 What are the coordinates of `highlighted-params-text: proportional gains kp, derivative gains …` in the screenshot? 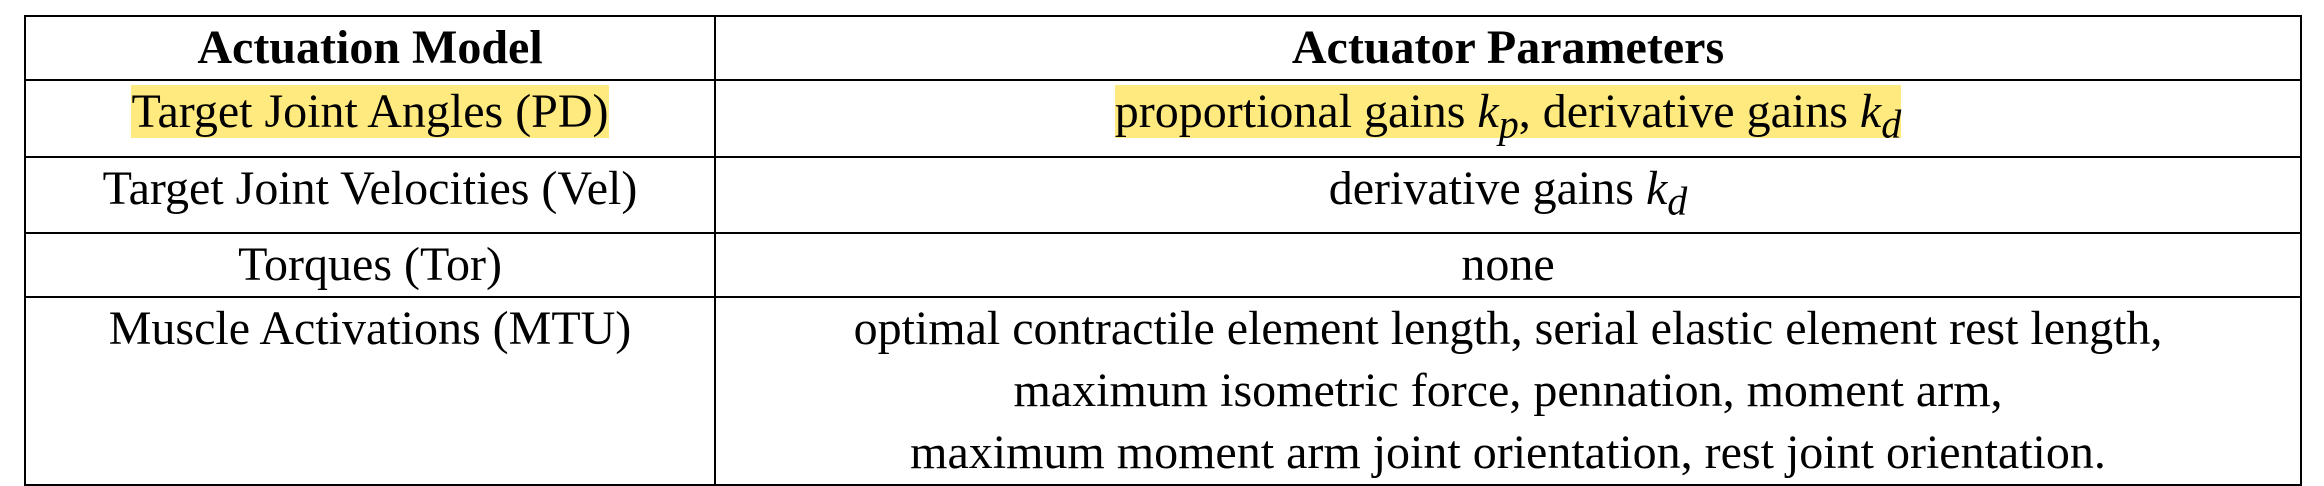 It's located at (1508, 116).